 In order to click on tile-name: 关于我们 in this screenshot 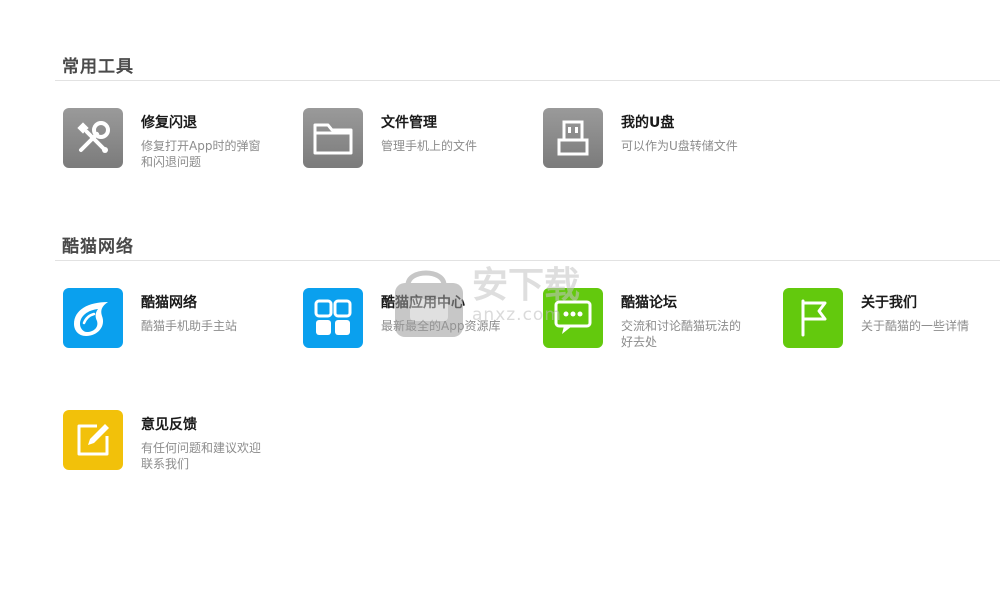, I will do `click(889, 303)`.